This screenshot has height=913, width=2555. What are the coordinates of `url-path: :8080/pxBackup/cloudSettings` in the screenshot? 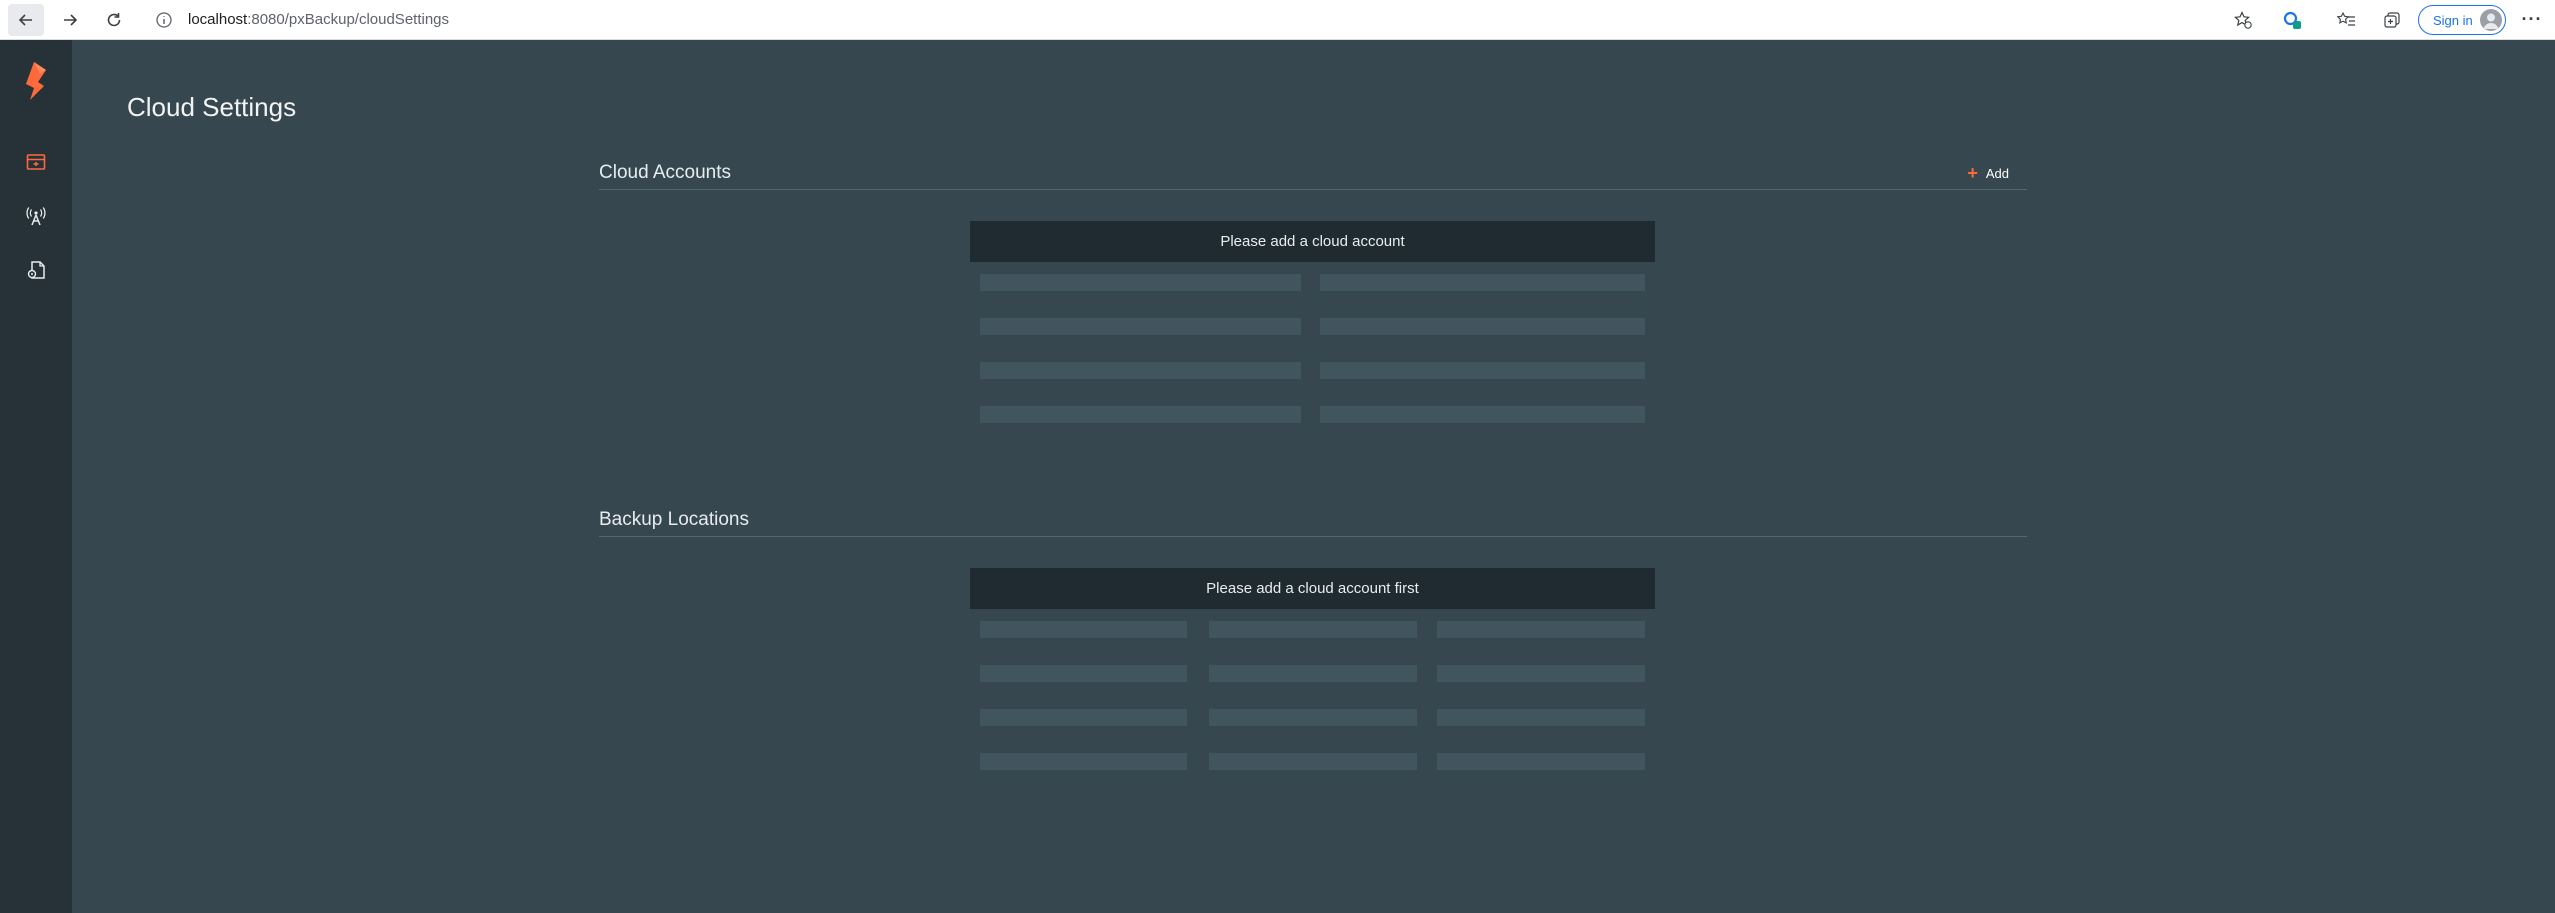 It's located at (348, 19).